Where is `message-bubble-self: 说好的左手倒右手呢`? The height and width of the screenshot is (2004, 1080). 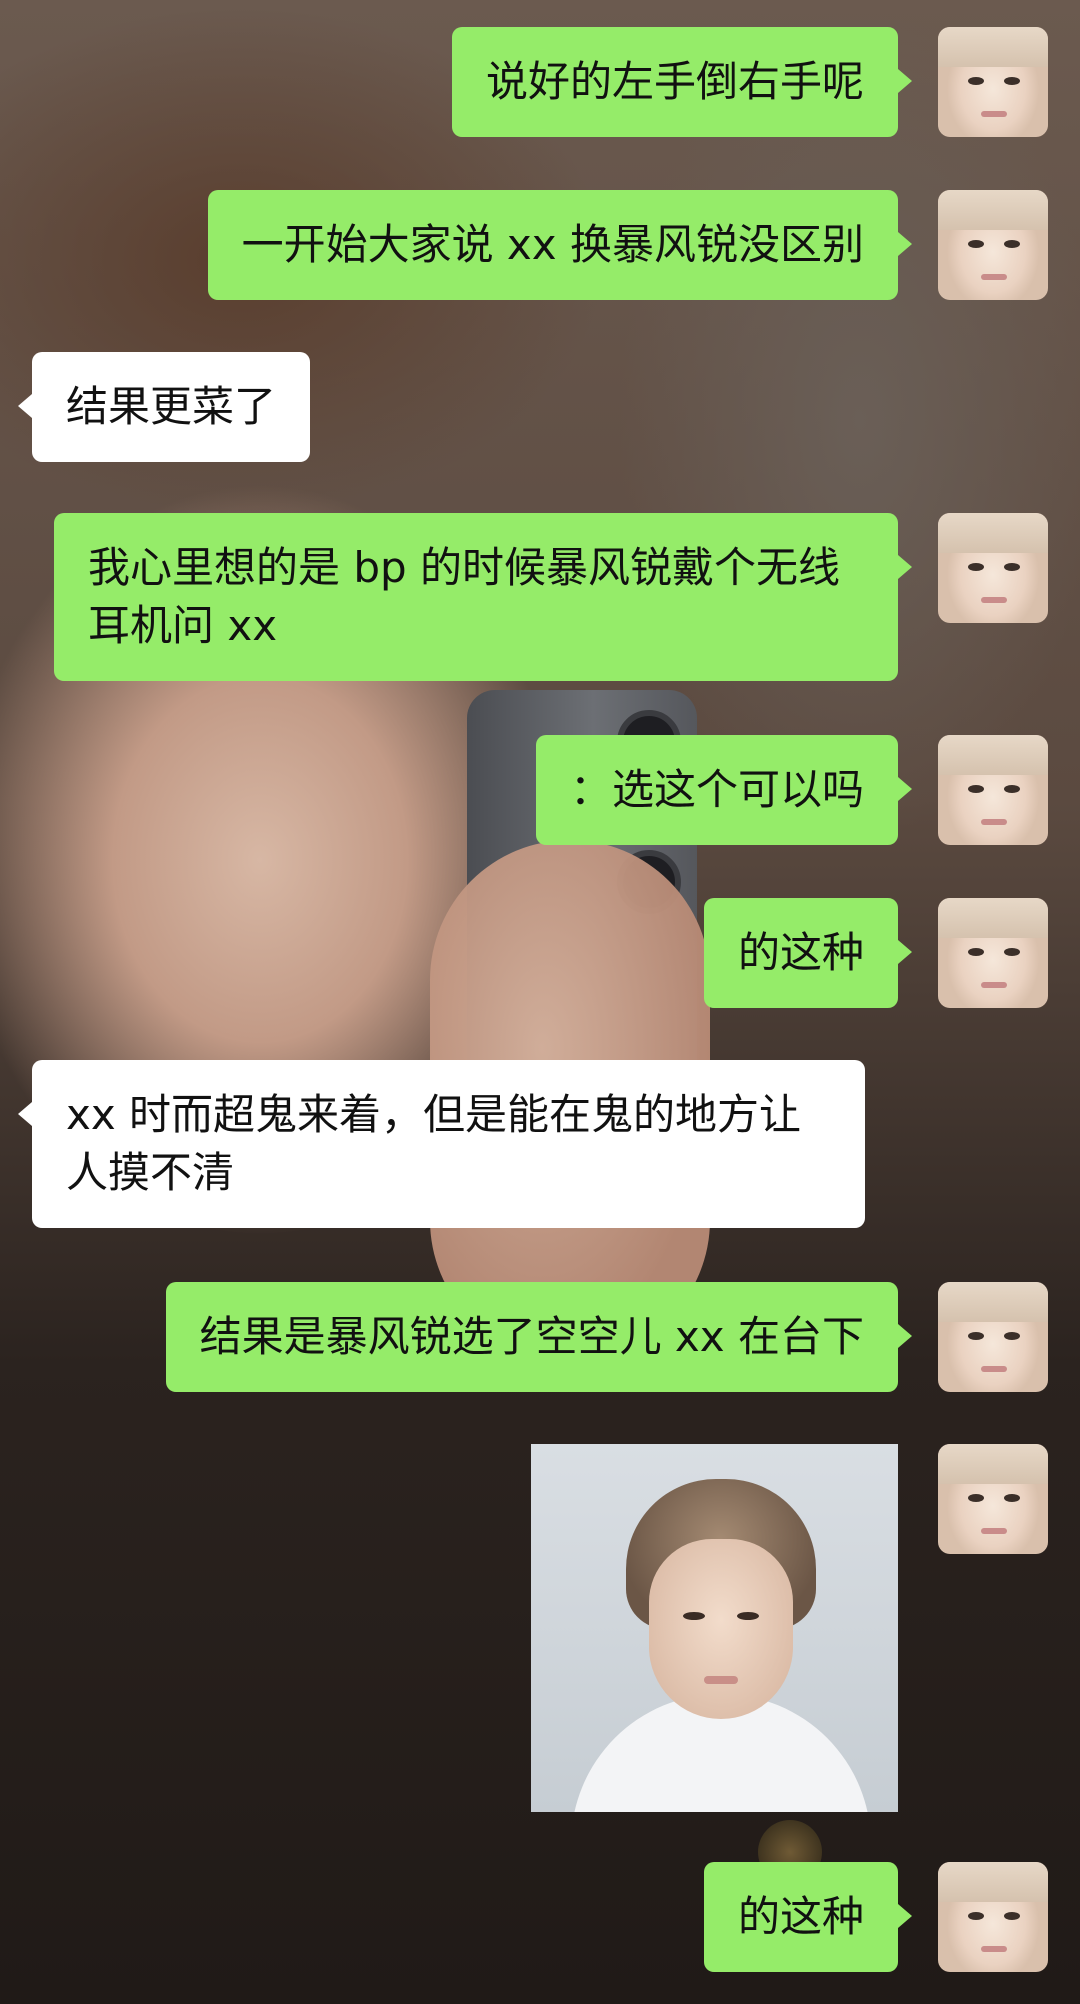 message-bubble-self: 说好的左手倒右手呢 is located at coordinates (682, 82).